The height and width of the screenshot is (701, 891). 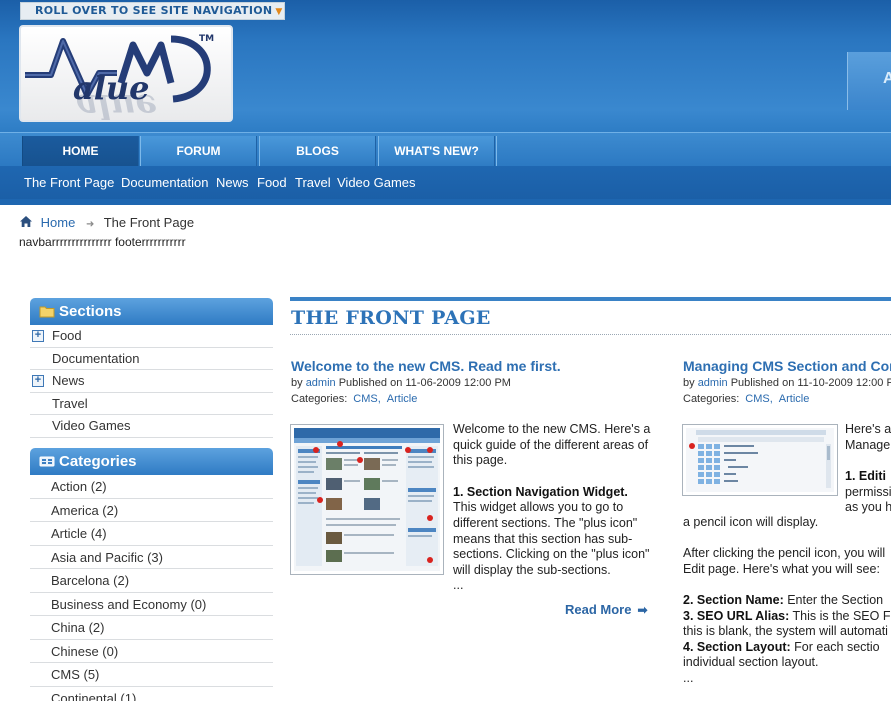 What do you see at coordinates (784, 553) in the screenshot?
I see `after-line: After clicking the pencil icon, you will` at bounding box center [784, 553].